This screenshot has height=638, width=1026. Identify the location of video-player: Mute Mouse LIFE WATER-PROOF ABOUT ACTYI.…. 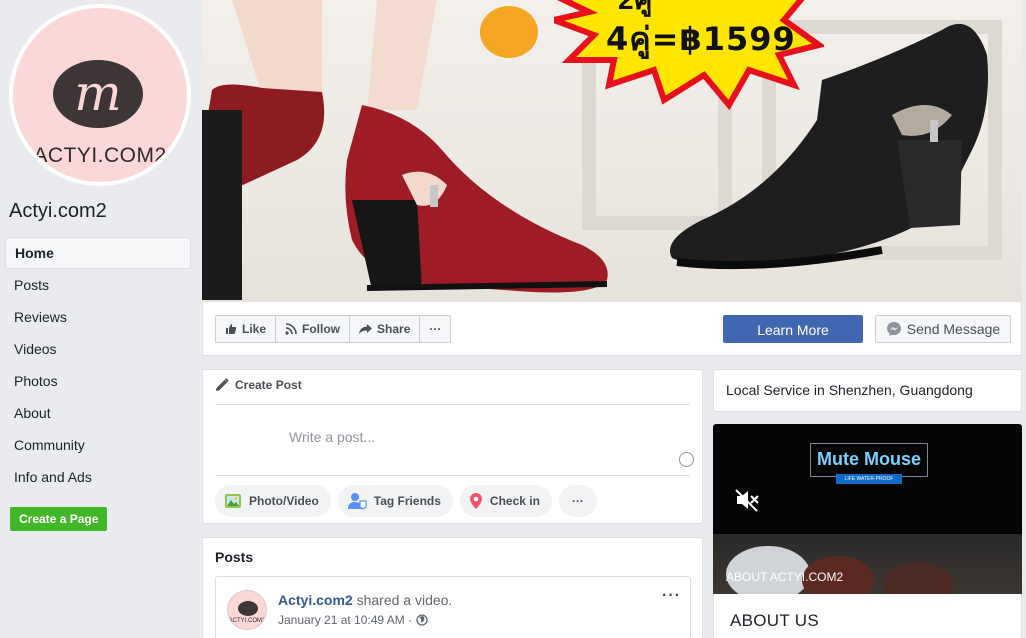
(867, 509).